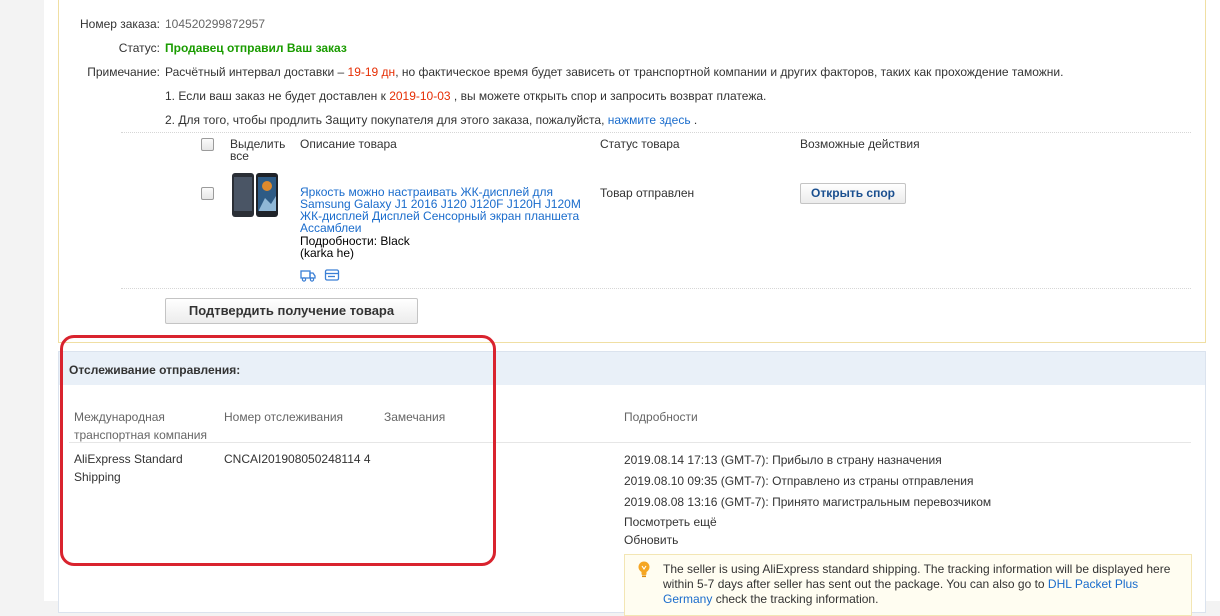 Image resolution: width=1220 pixels, height=616 pixels. I want to click on item-status: Товар отправлен, so click(647, 193).